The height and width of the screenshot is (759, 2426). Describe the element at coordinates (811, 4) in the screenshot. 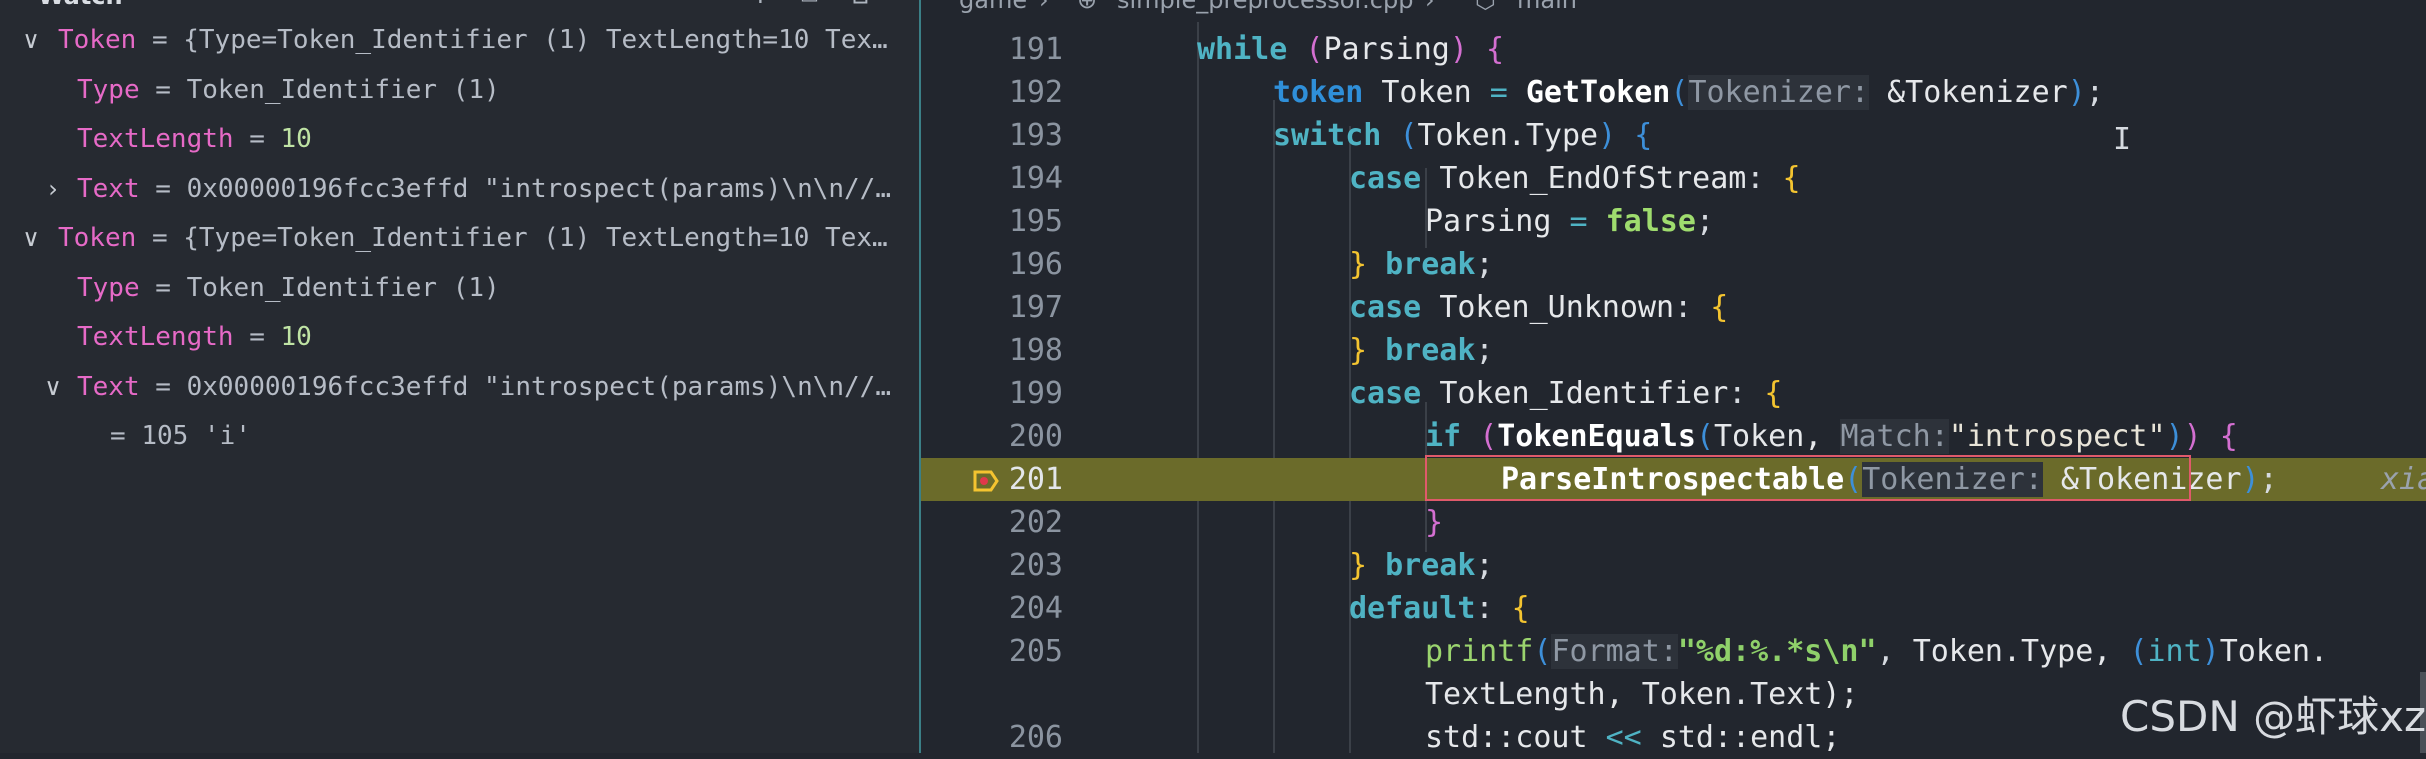

I see `collapse-all-icon: ▭` at that location.